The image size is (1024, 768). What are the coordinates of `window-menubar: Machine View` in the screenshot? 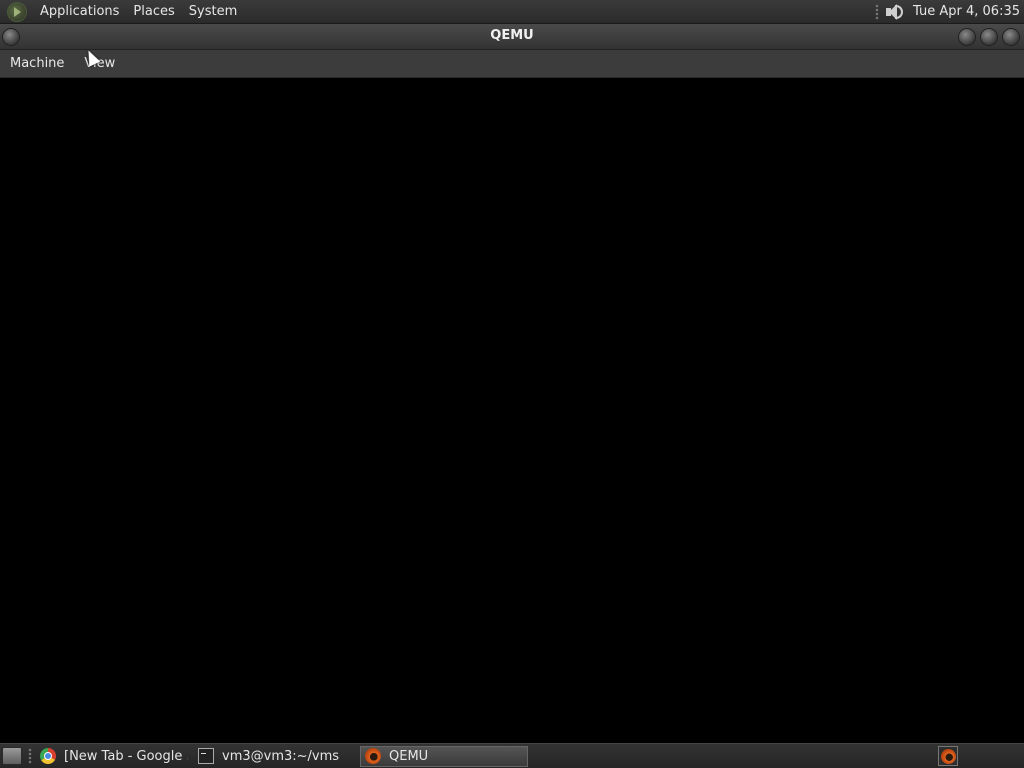 It's located at (512, 64).